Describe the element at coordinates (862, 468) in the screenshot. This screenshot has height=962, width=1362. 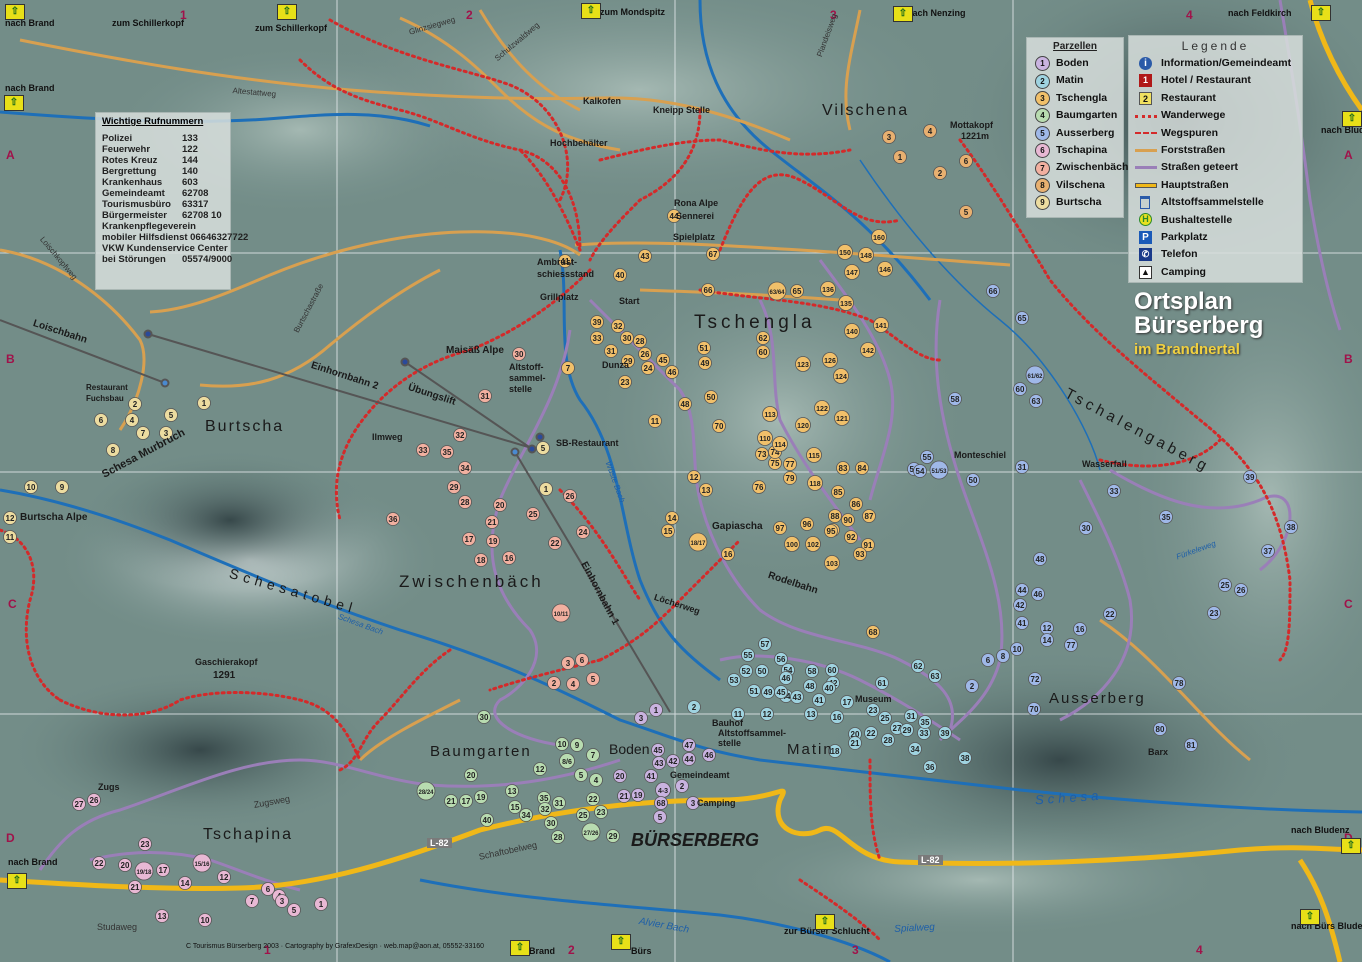
I see `parcel-marker: 84` at that location.